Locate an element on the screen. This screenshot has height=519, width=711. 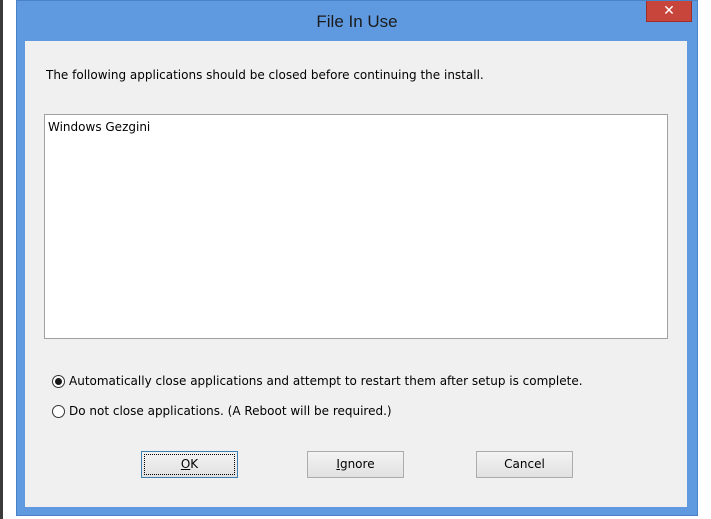
do-not-close-radio is located at coordinates (58, 411).